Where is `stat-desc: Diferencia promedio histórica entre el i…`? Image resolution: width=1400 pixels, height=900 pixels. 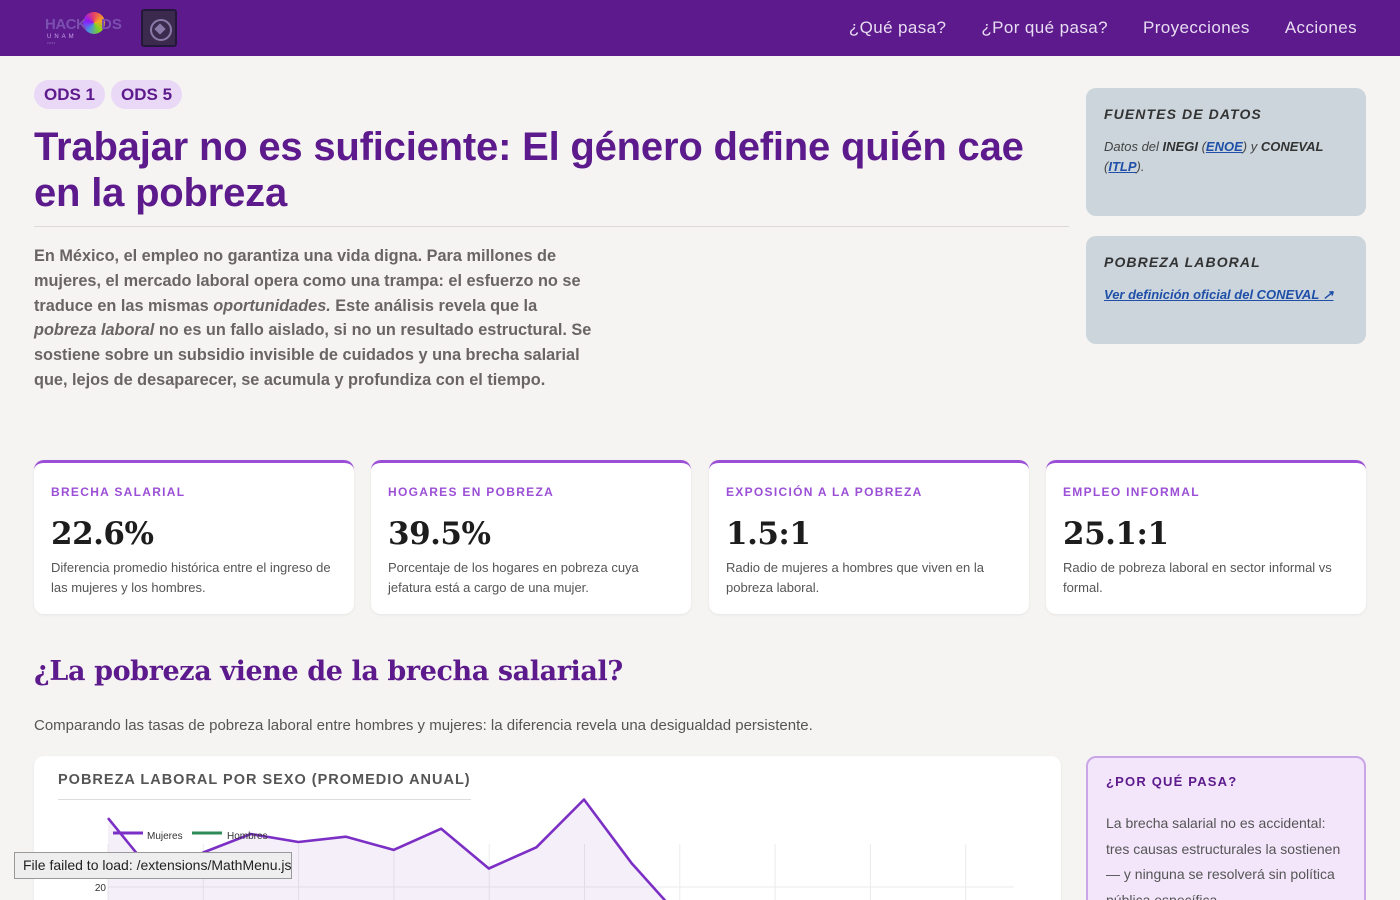 stat-desc: Diferencia promedio histórica entre el i… is located at coordinates (191, 577).